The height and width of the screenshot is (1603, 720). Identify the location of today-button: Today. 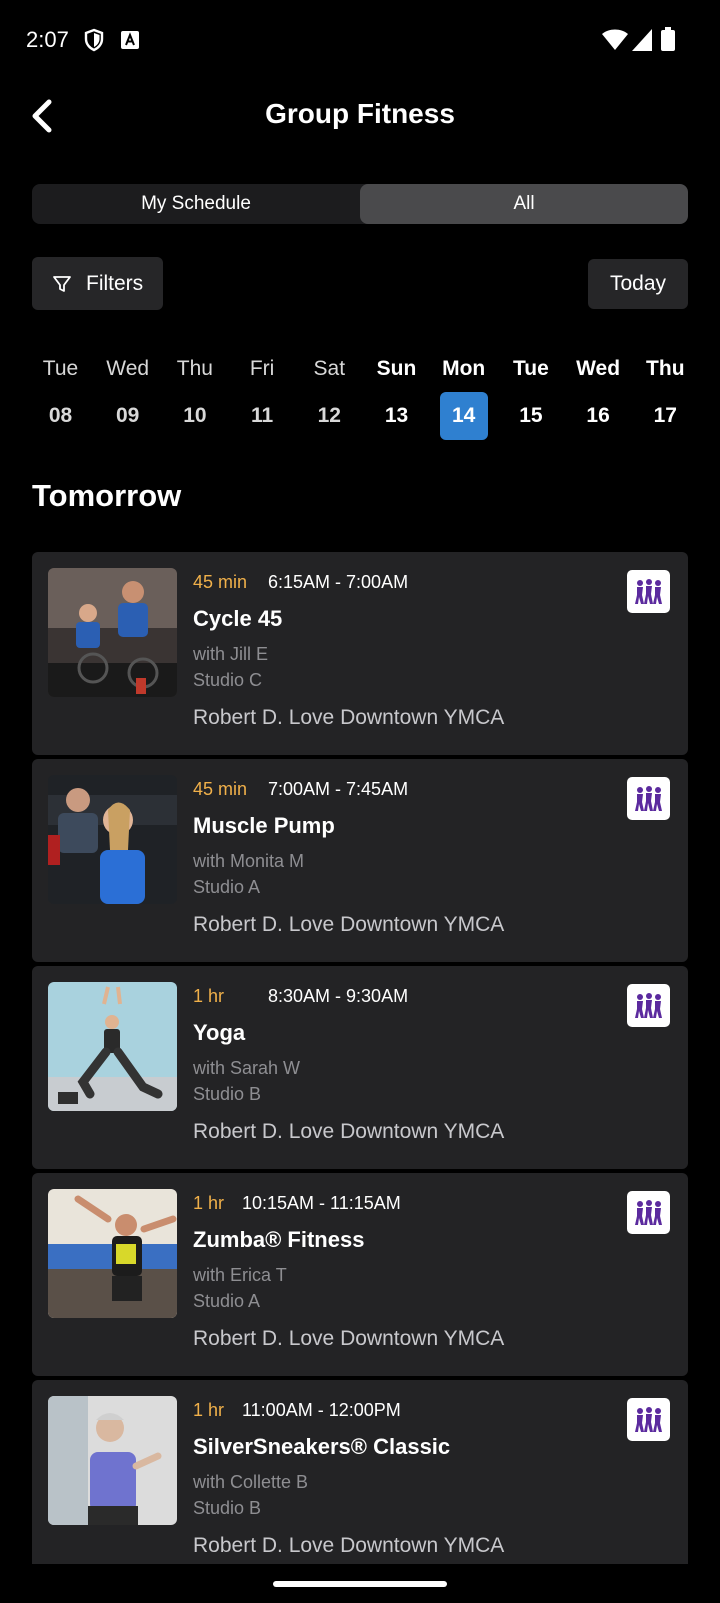
(638, 284).